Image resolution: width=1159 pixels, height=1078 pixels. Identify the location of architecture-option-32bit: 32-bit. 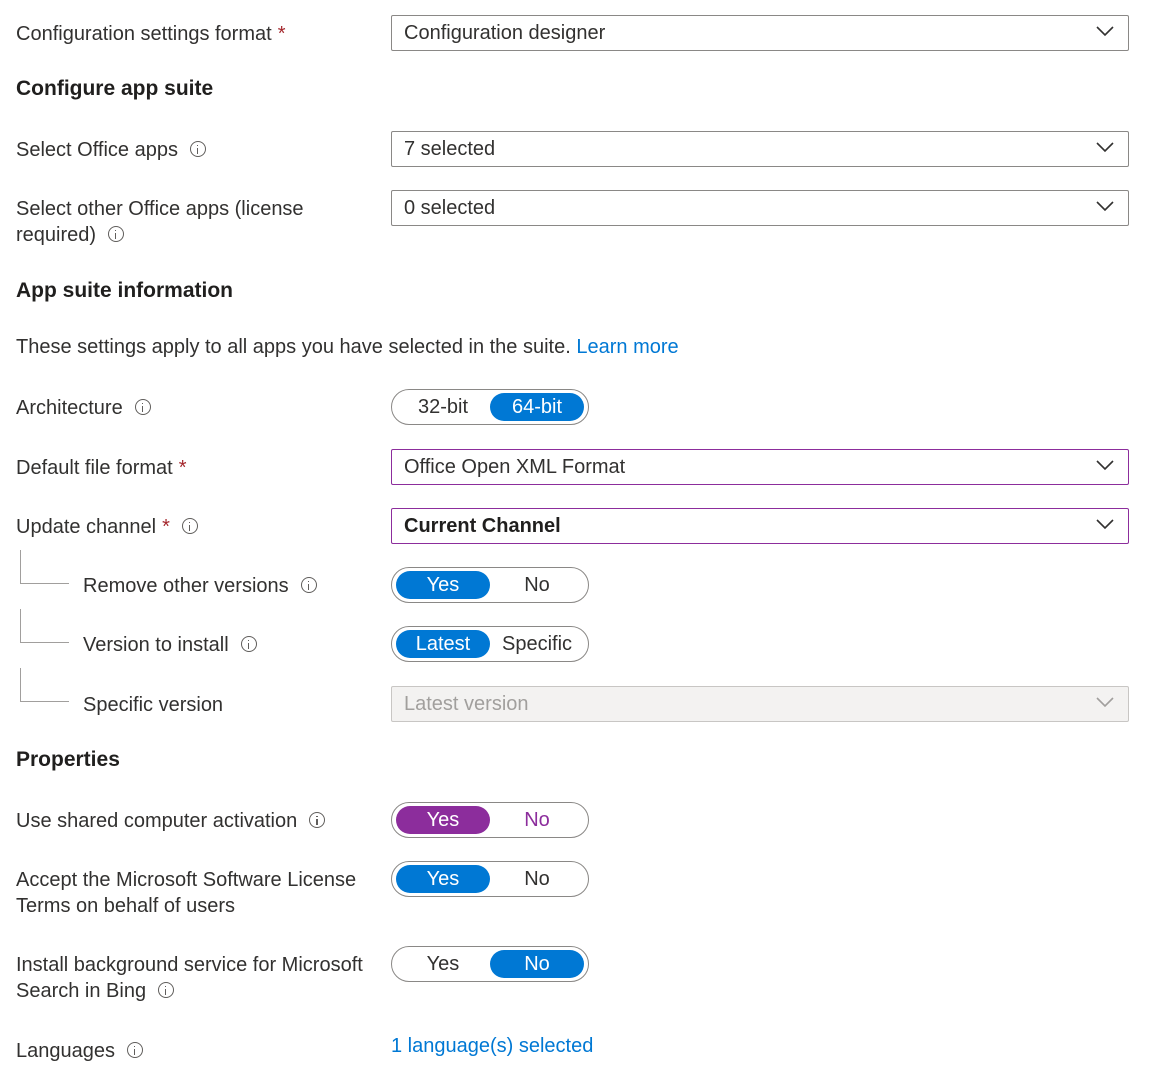
(443, 407).